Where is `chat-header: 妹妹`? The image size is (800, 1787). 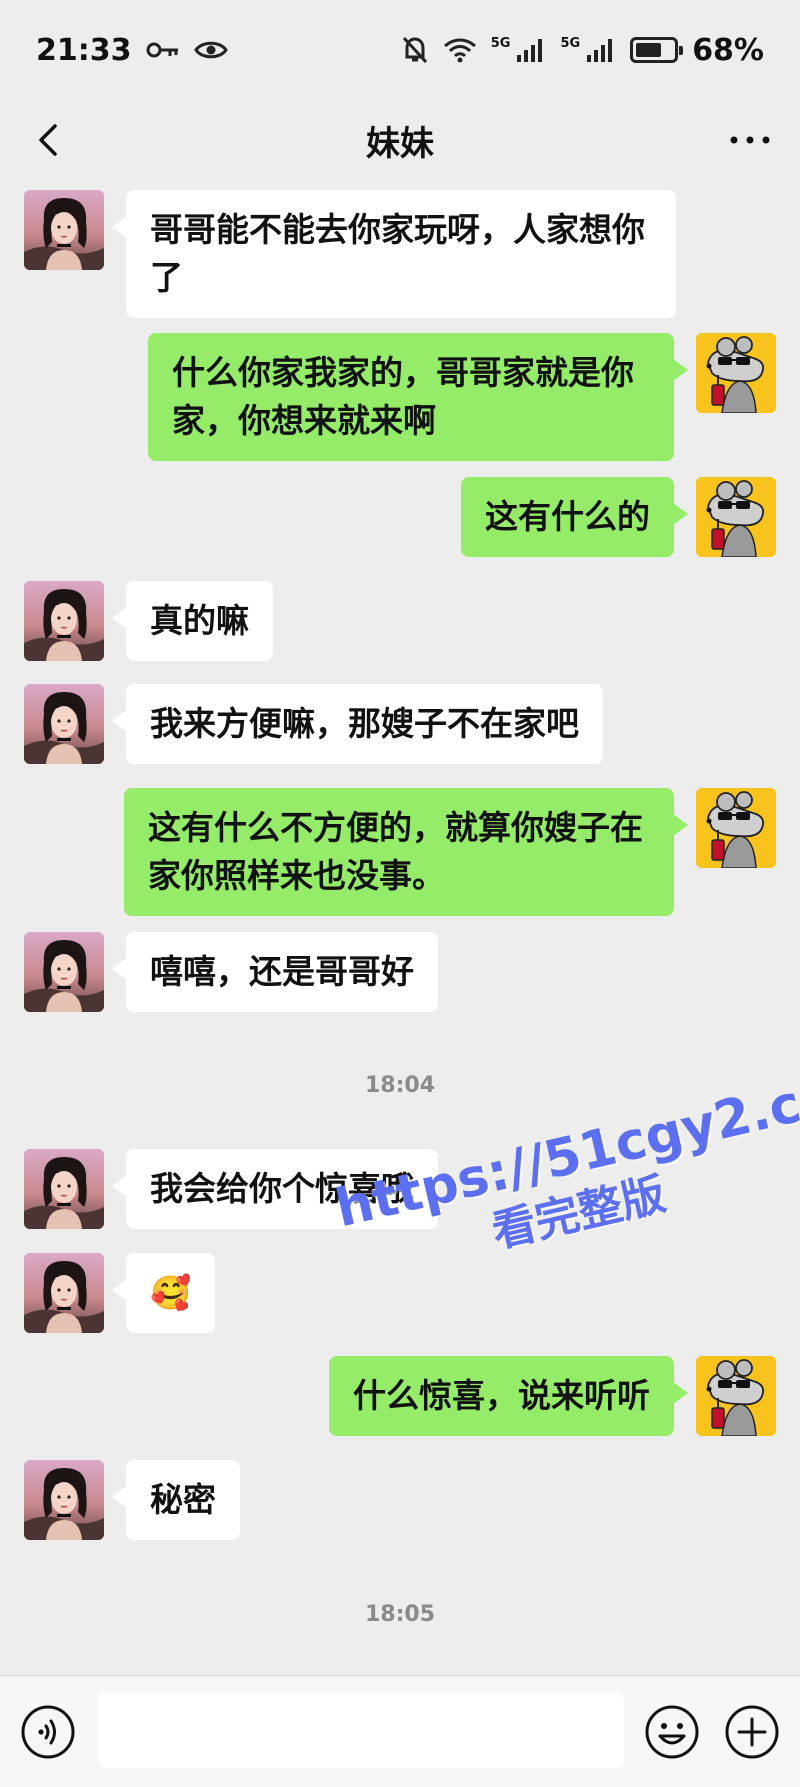 chat-header: 妹妹 is located at coordinates (400, 140).